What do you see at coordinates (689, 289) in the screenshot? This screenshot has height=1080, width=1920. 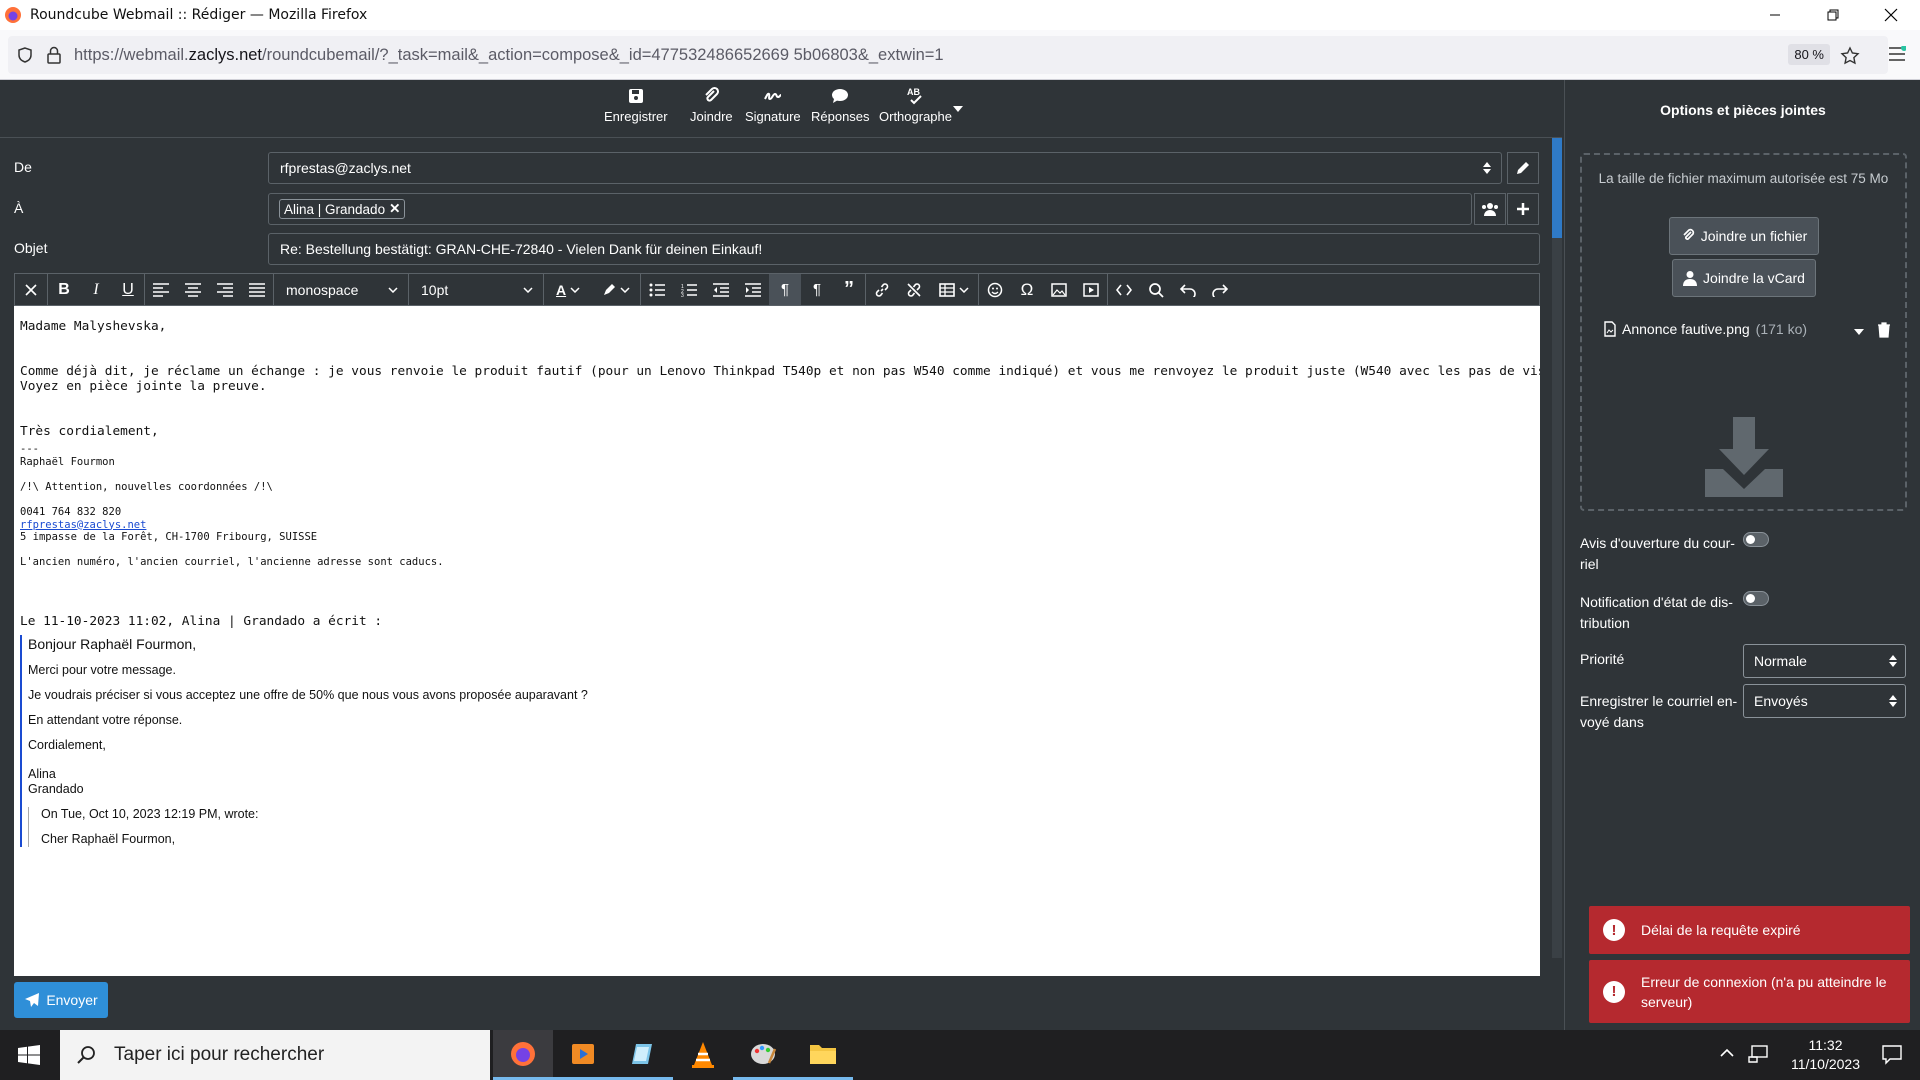 I see `numbered-list-button: 123` at bounding box center [689, 289].